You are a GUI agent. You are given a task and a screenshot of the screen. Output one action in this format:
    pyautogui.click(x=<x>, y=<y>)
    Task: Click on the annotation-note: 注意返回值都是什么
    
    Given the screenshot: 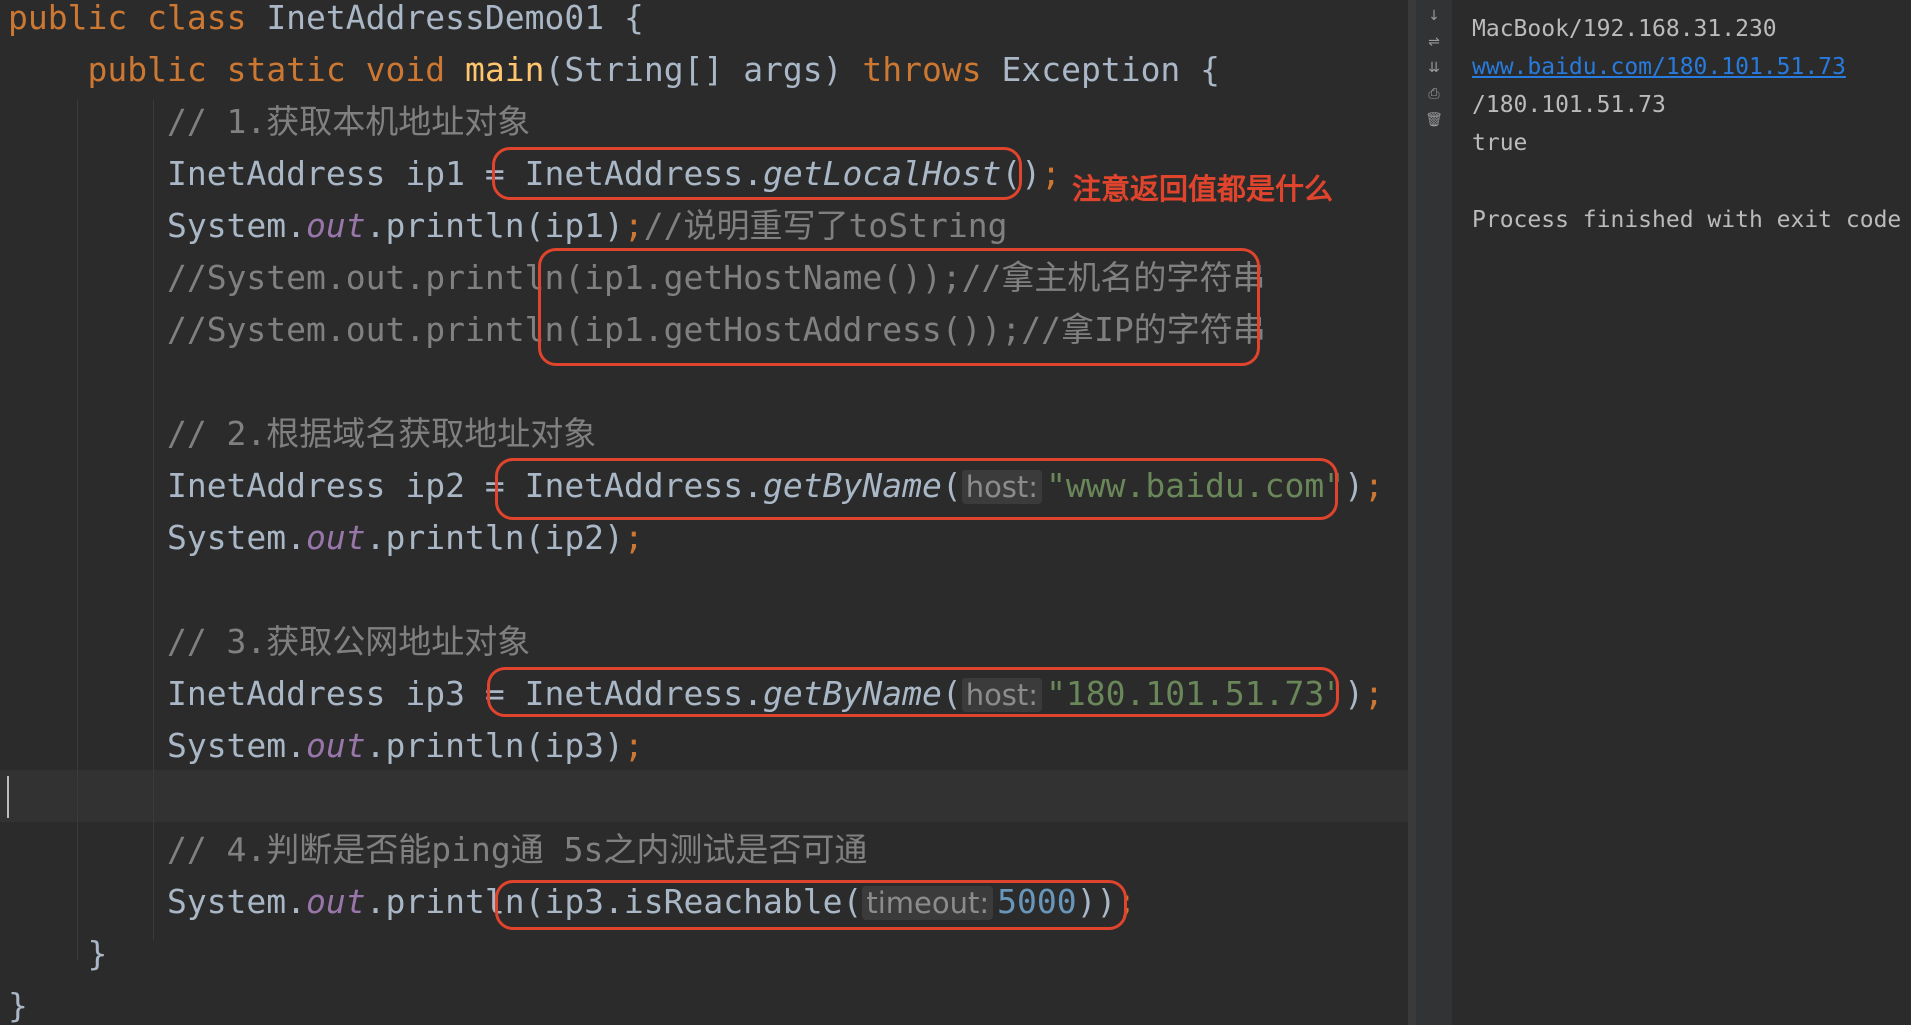 What is the action you would take?
    pyautogui.click(x=1203, y=189)
    